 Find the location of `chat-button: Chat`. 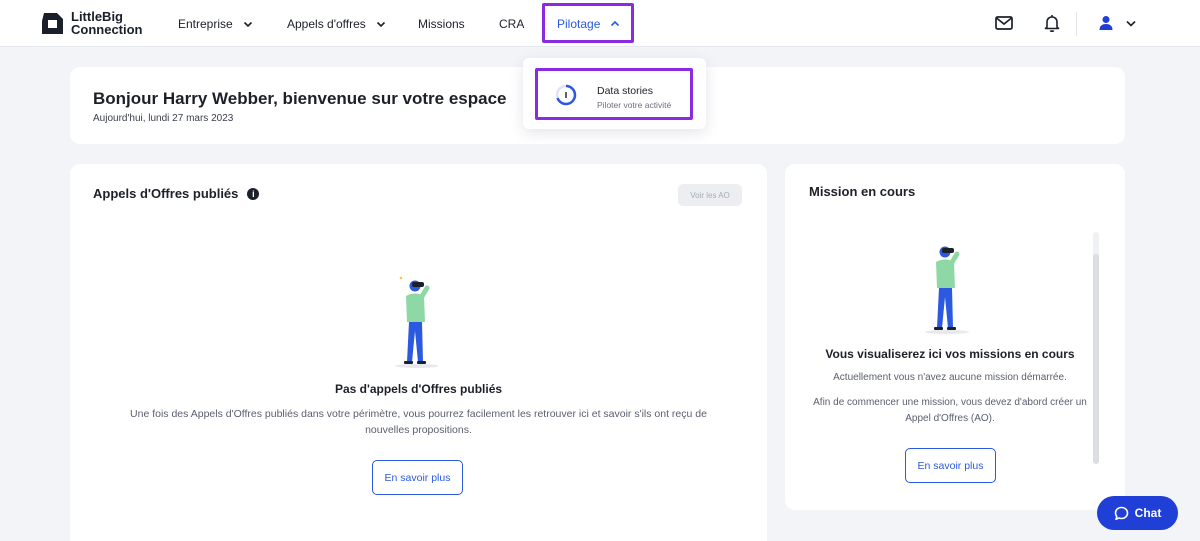

chat-button: Chat is located at coordinates (1137, 513).